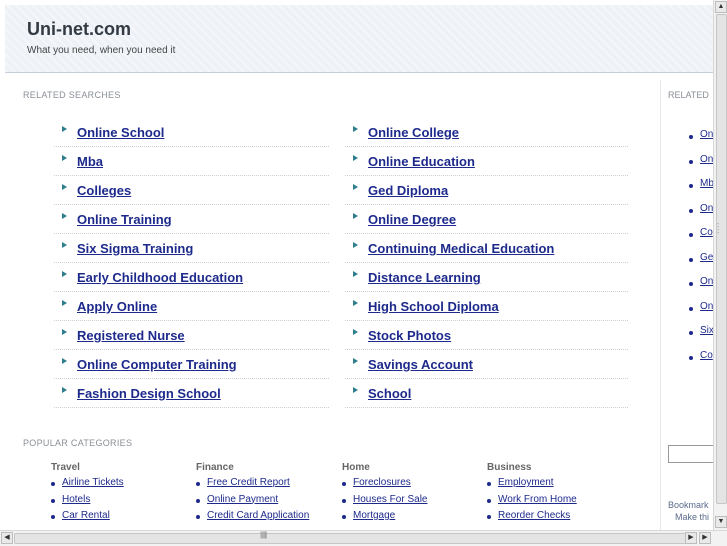 The image size is (727, 546). What do you see at coordinates (707, 330) in the screenshot?
I see `sidebar-link: Six` at bounding box center [707, 330].